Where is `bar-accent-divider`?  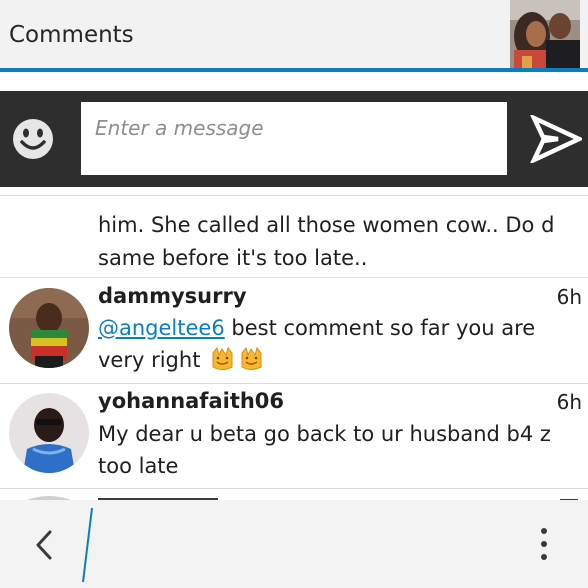
bar-accent-divider is located at coordinates (88, 545).